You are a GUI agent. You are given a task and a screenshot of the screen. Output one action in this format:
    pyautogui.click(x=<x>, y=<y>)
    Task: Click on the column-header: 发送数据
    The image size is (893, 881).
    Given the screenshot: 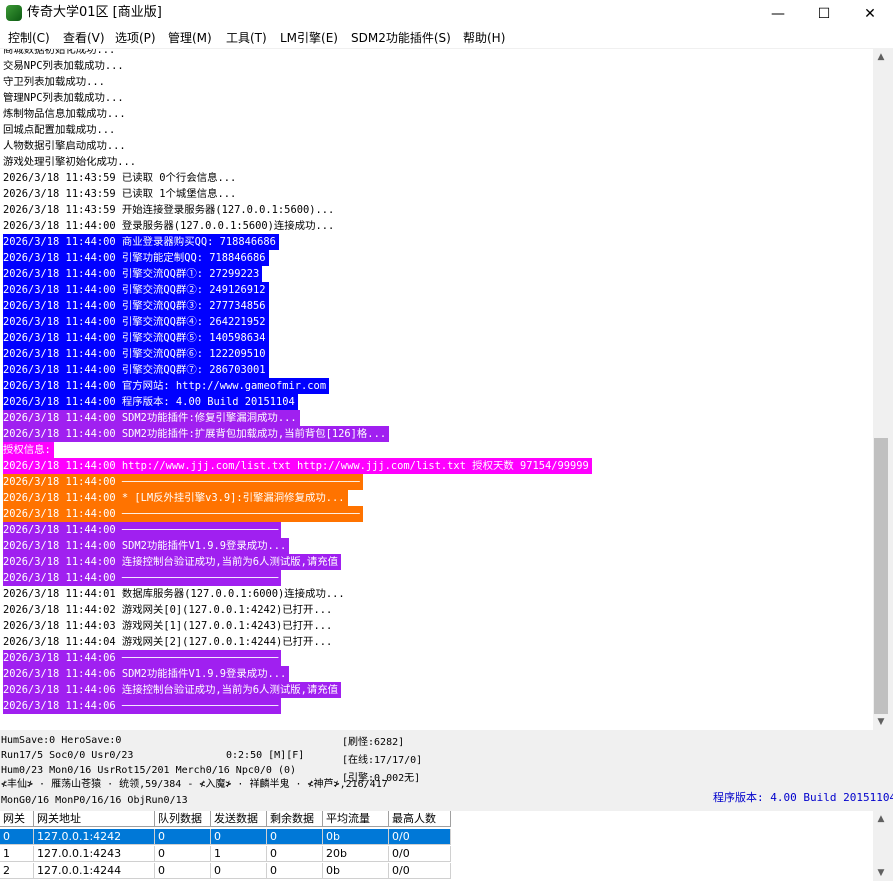 What is the action you would take?
    pyautogui.click(x=239, y=819)
    